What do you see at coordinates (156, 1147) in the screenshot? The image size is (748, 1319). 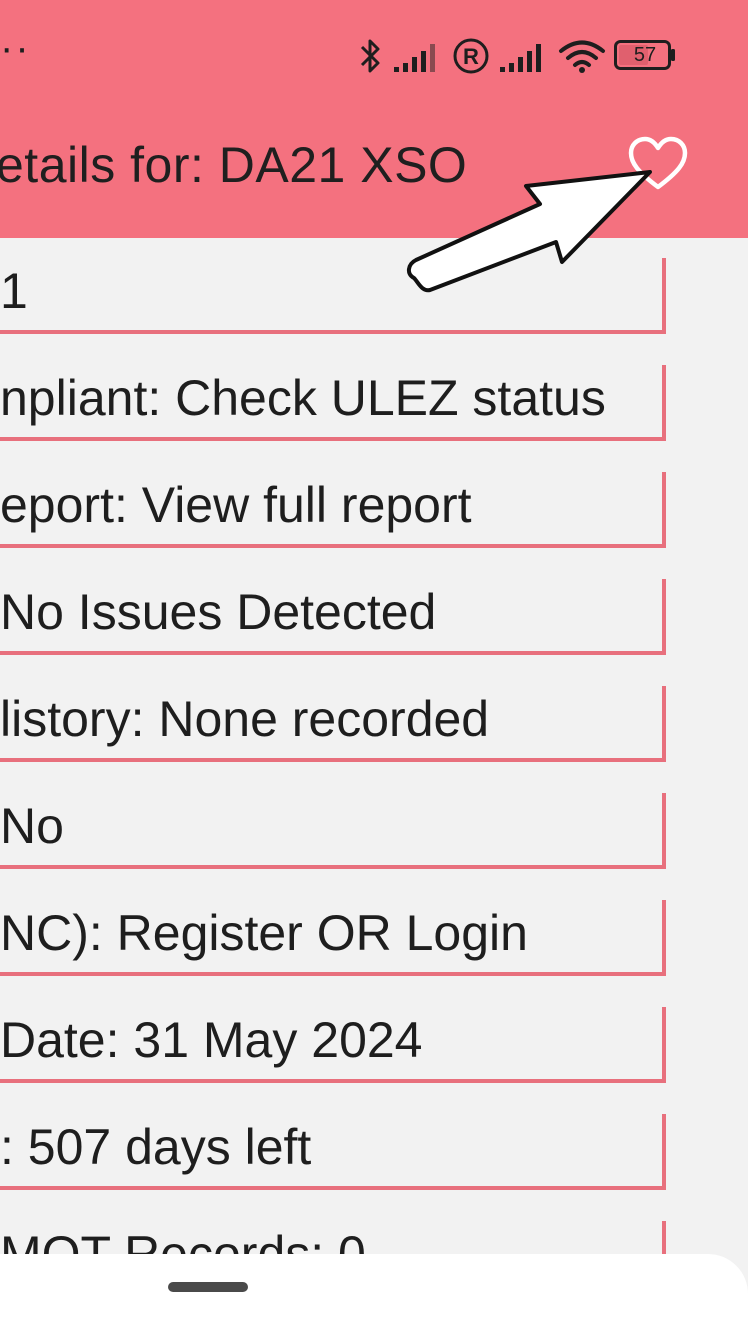 I see `list-item-text: : 507 days left` at bounding box center [156, 1147].